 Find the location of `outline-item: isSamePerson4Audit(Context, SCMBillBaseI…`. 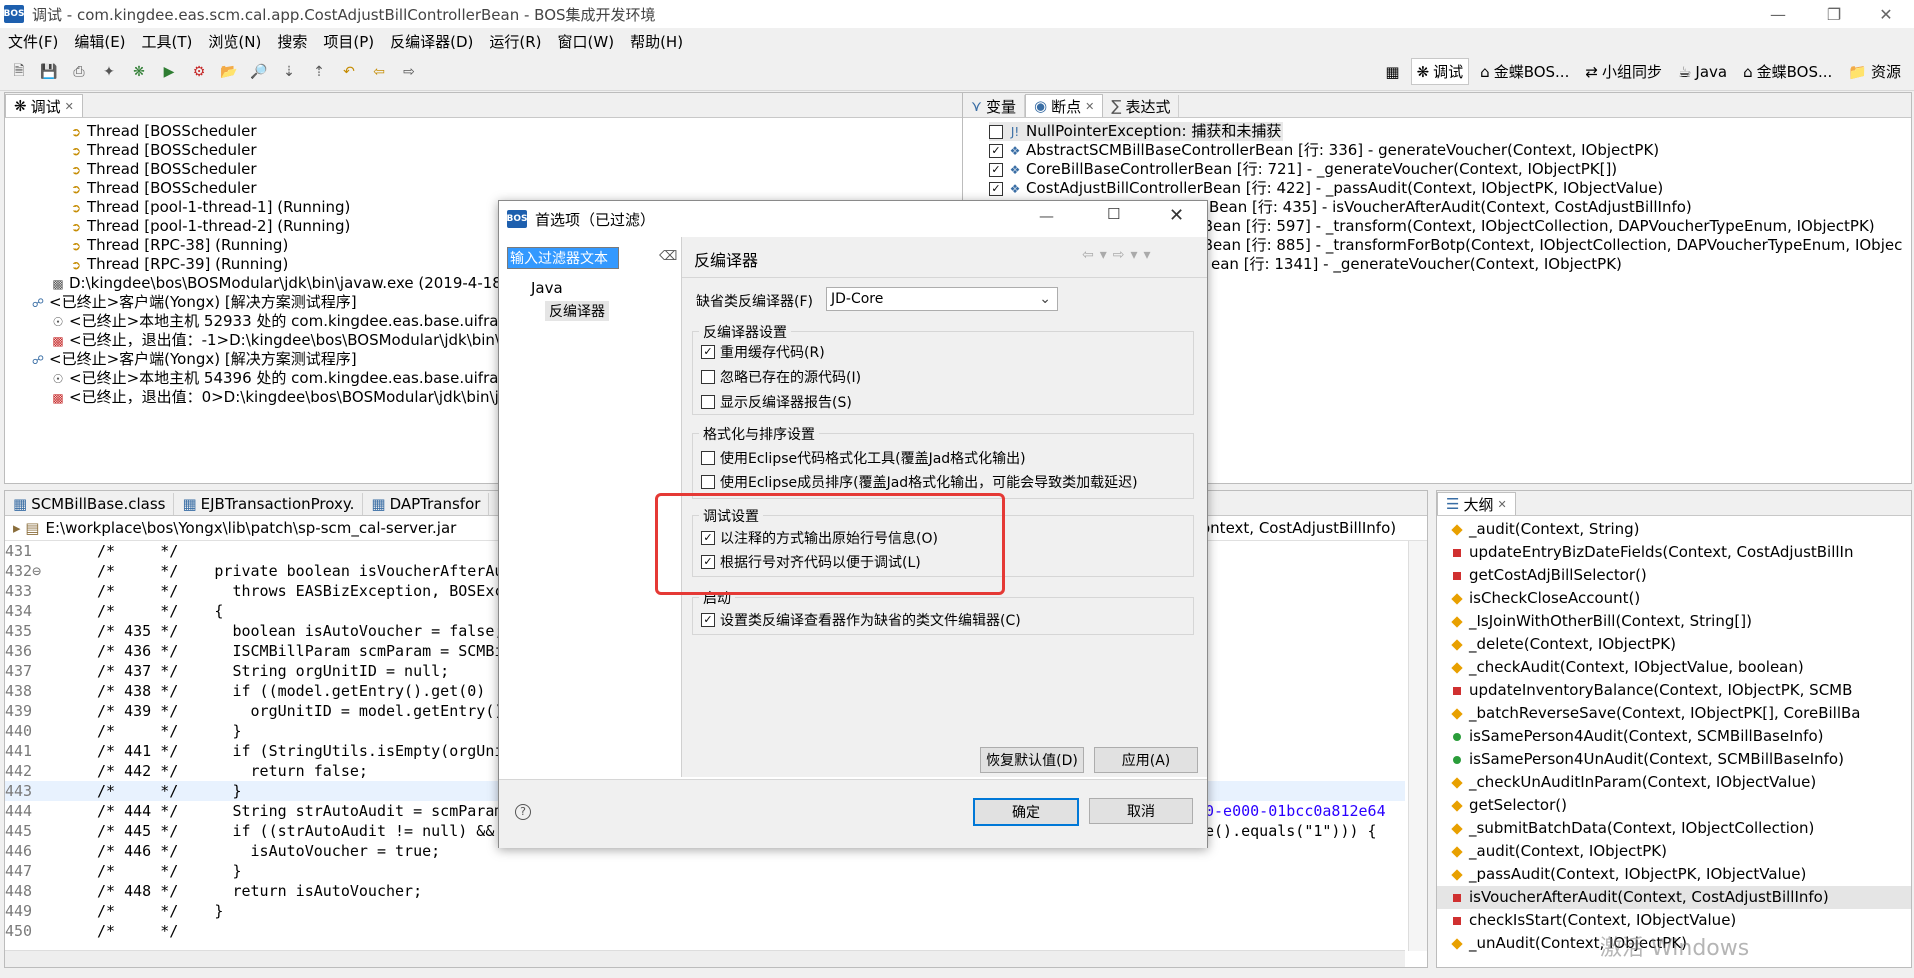

outline-item: isSamePerson4Audit(Context, SCMBillBaseI… is located at coordinates (1674, 736).